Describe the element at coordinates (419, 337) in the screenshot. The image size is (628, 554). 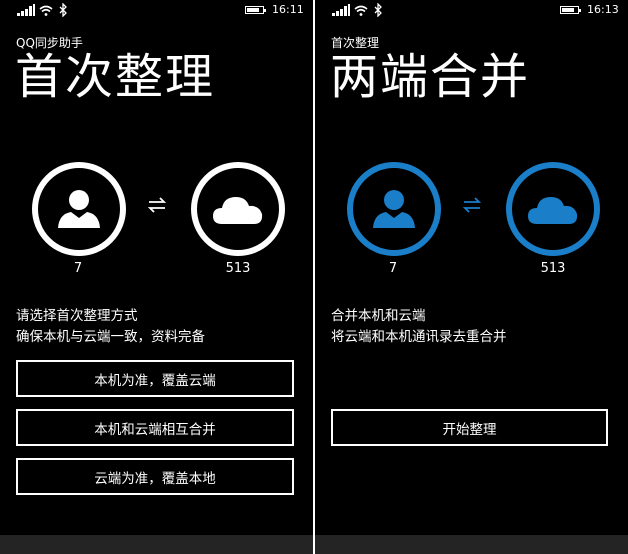
I see `description-line-2: 将云端和本机通讯录去重合并` at that location.